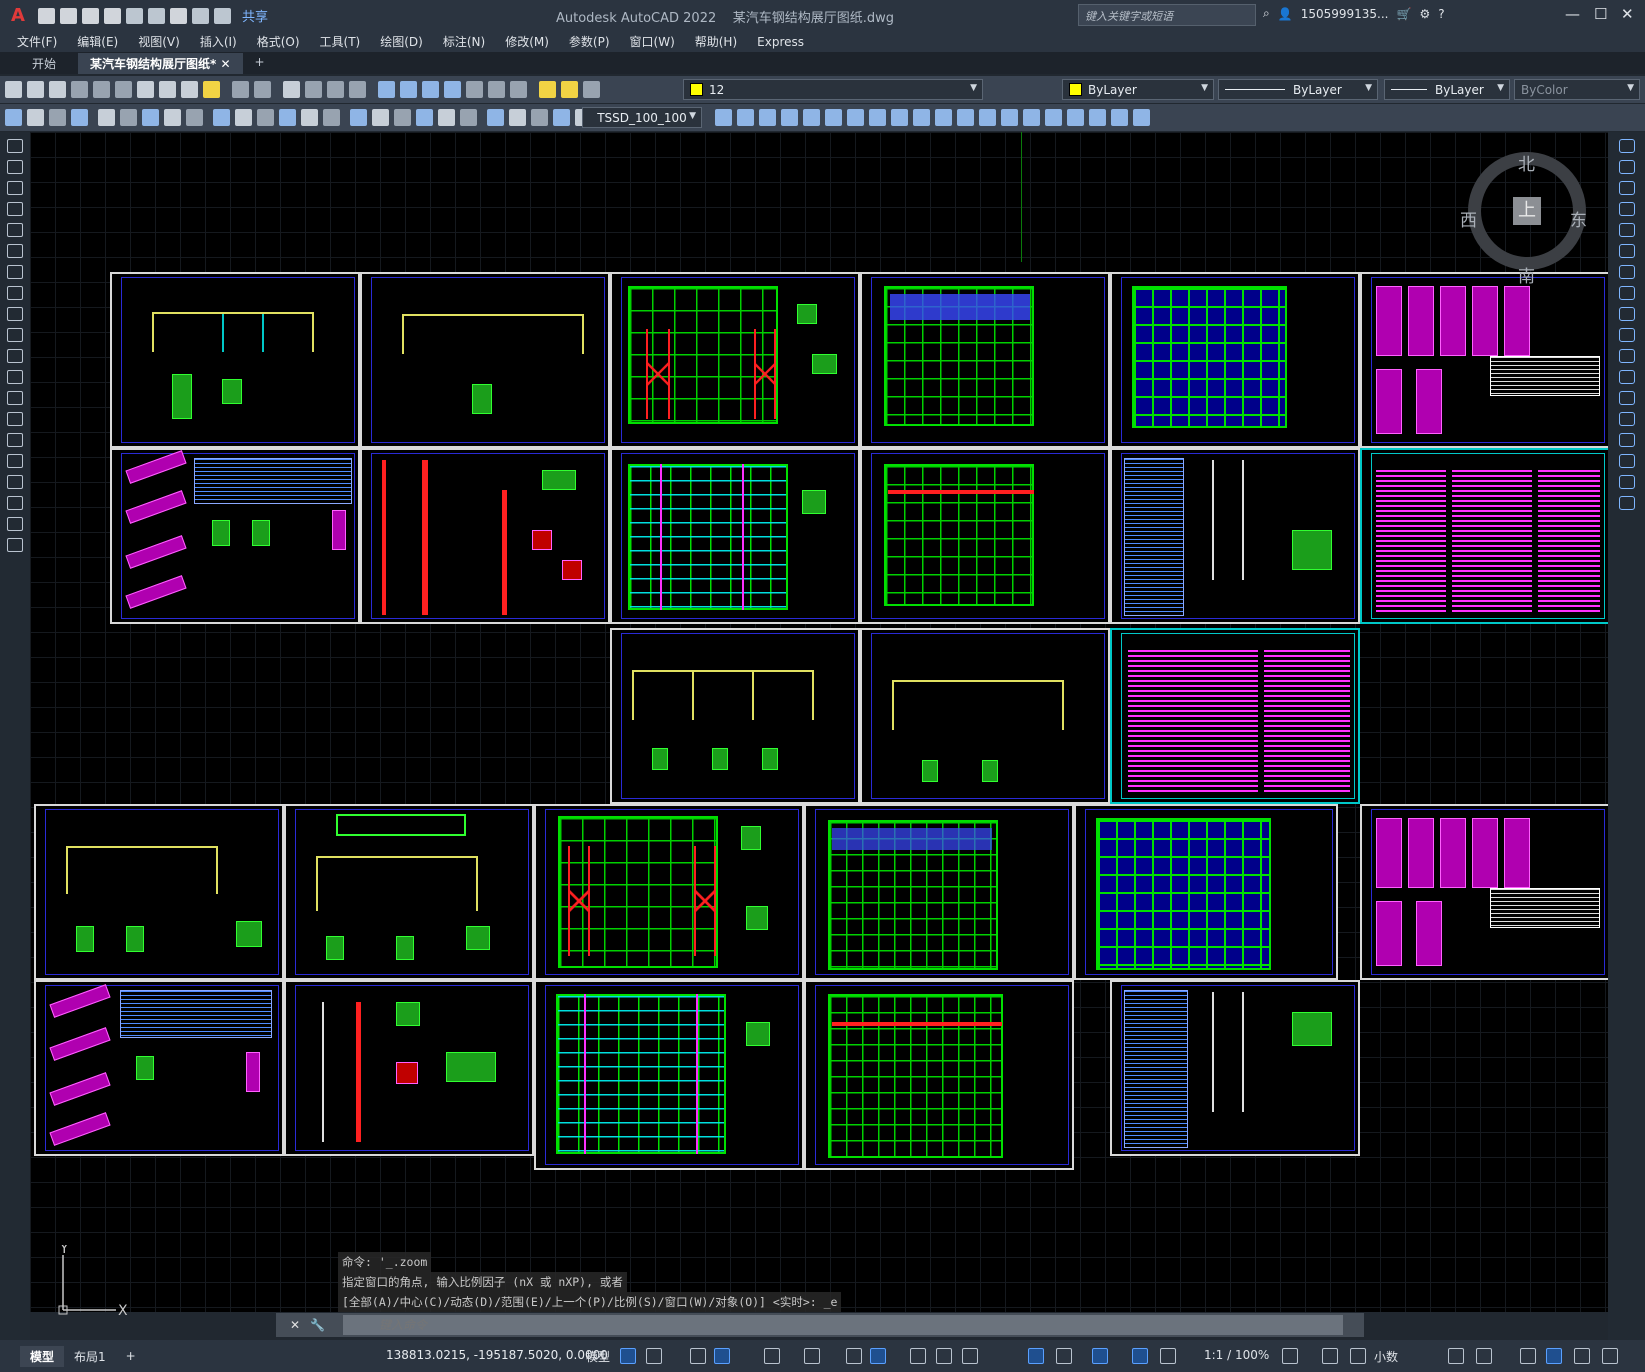  Describe the element at coordinates (46, 15) in the screenshot. I see `new-file-icon` at that location.